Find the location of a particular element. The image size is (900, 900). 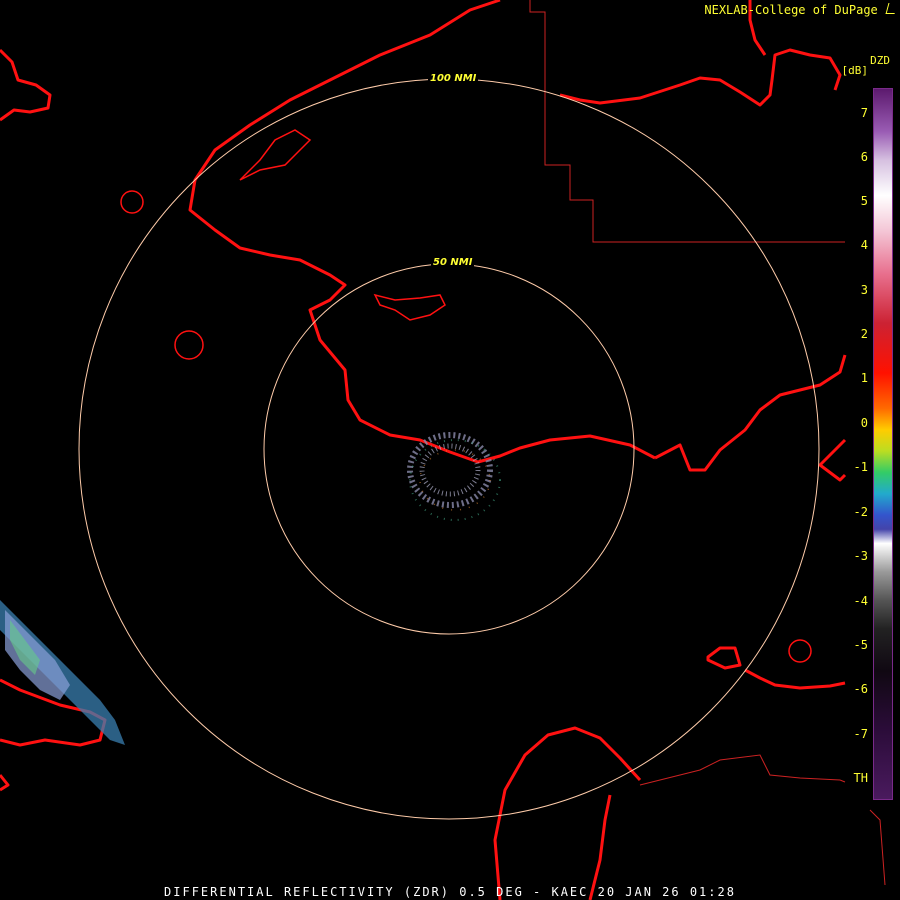

legend-tick: 5 is located at coordinates (864, 201).